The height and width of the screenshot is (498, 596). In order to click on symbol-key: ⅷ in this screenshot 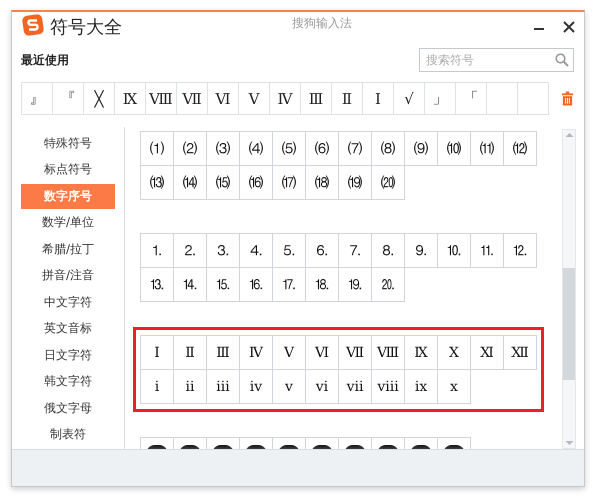, I will do `click(388, 387)`.